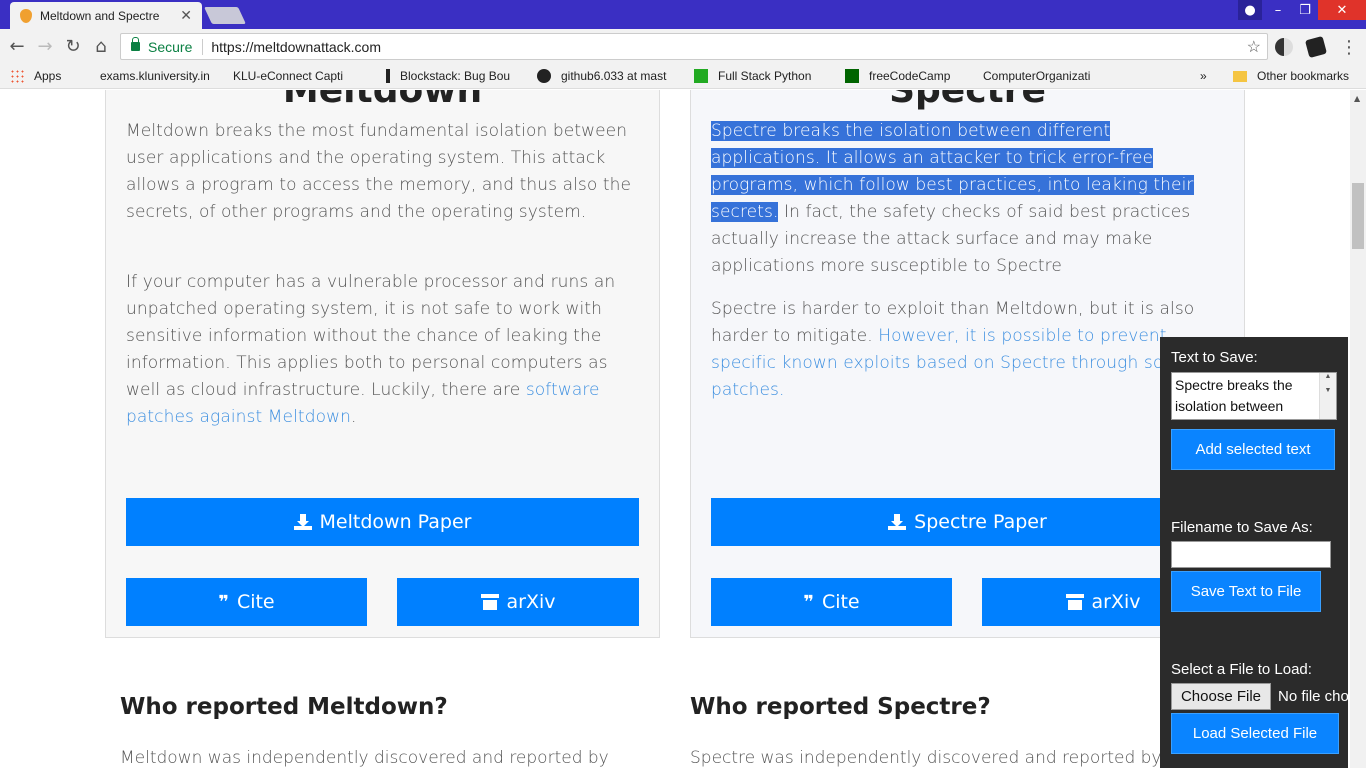 The width and height of the screenshot is (1366, 768). What do you see at coordinates (605, 76) in the screenshot?
I see `bookmark-github: github6.033 at mast` at bounding box center [605, 76].